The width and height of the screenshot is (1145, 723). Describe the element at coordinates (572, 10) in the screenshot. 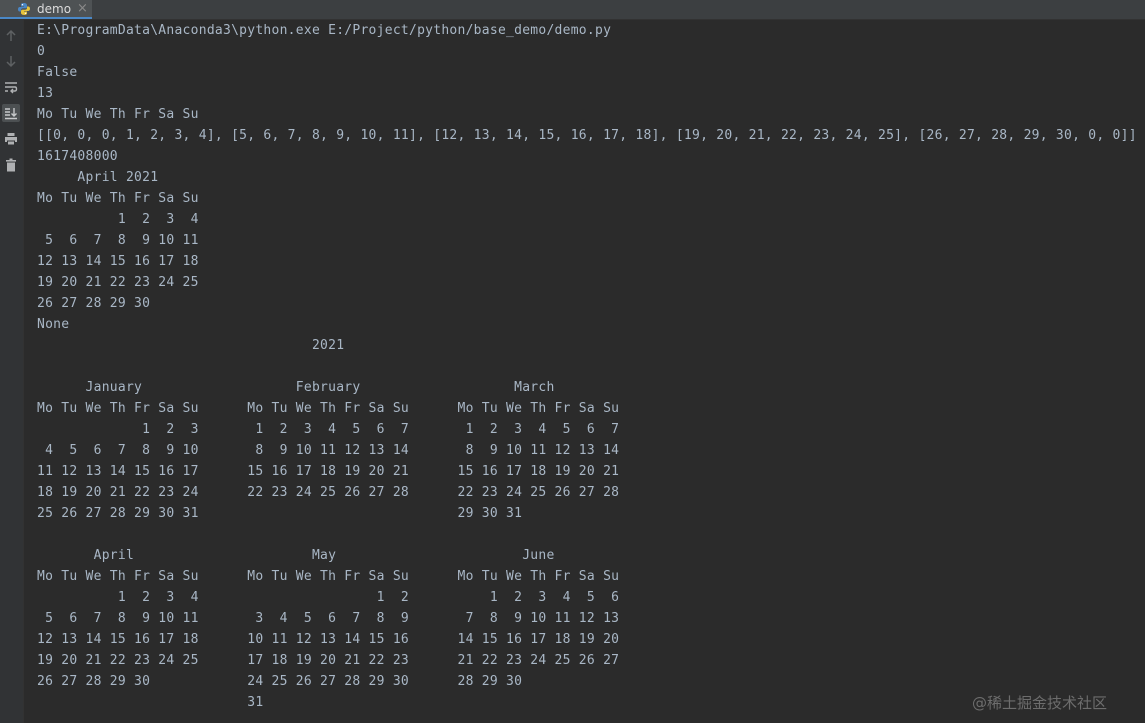

I see `editor-tab-bar: demo ×` at that location.